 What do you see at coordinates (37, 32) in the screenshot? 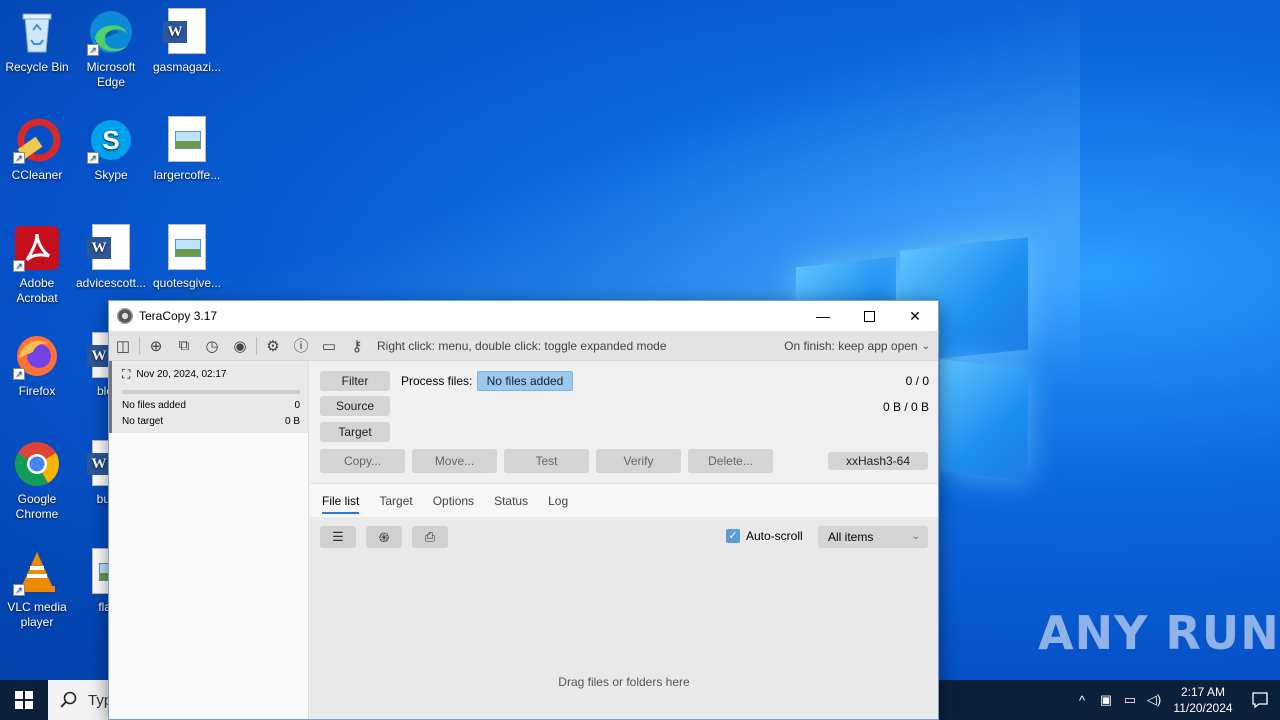
I see `recycle-bin-icon` at bounding box center [37, 32].